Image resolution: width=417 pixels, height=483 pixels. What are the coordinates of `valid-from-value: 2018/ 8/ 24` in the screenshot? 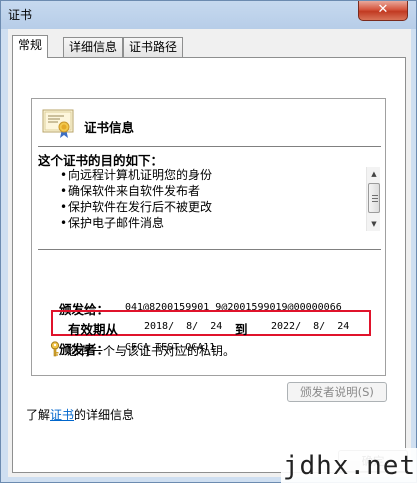 It's located at (183, 326).